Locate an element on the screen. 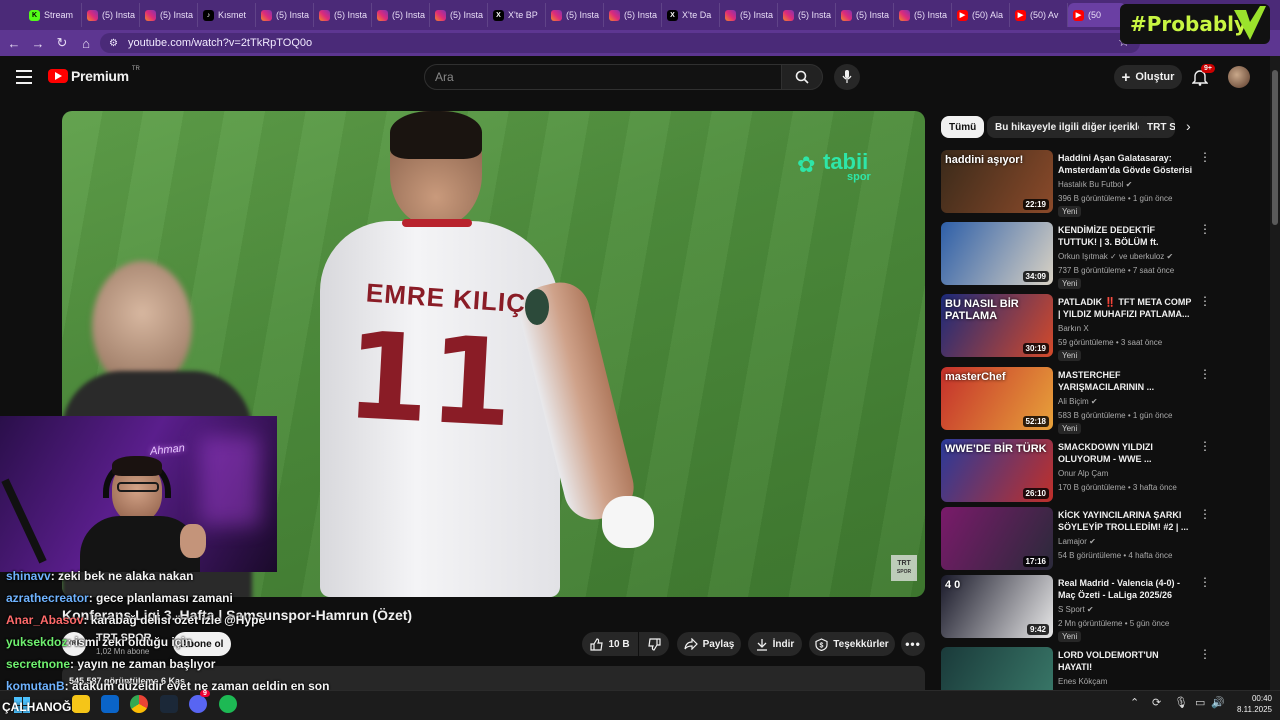  discord-icon: 9 is located at coordinates (199, 701).